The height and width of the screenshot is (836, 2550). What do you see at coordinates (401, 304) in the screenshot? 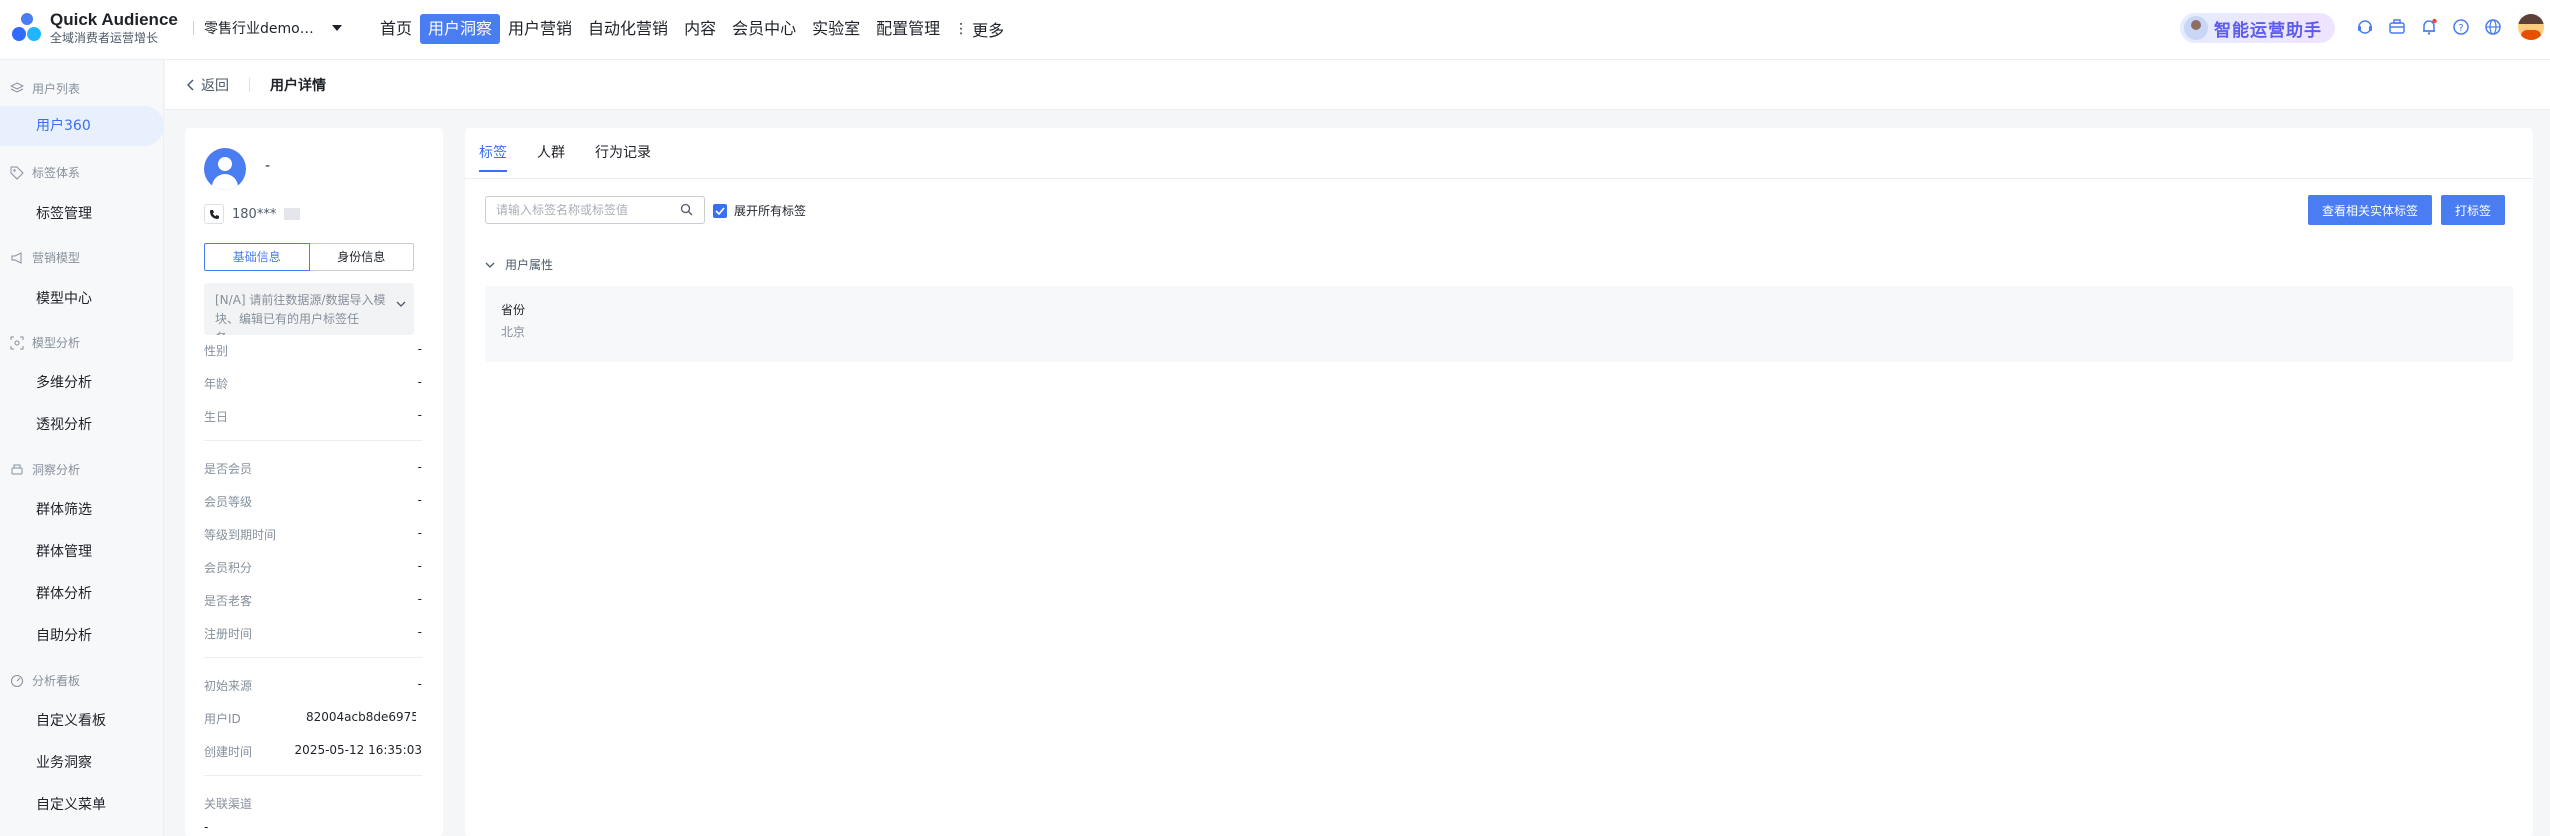
I see `chevron-down-icon` at bounding box center [401, 304].